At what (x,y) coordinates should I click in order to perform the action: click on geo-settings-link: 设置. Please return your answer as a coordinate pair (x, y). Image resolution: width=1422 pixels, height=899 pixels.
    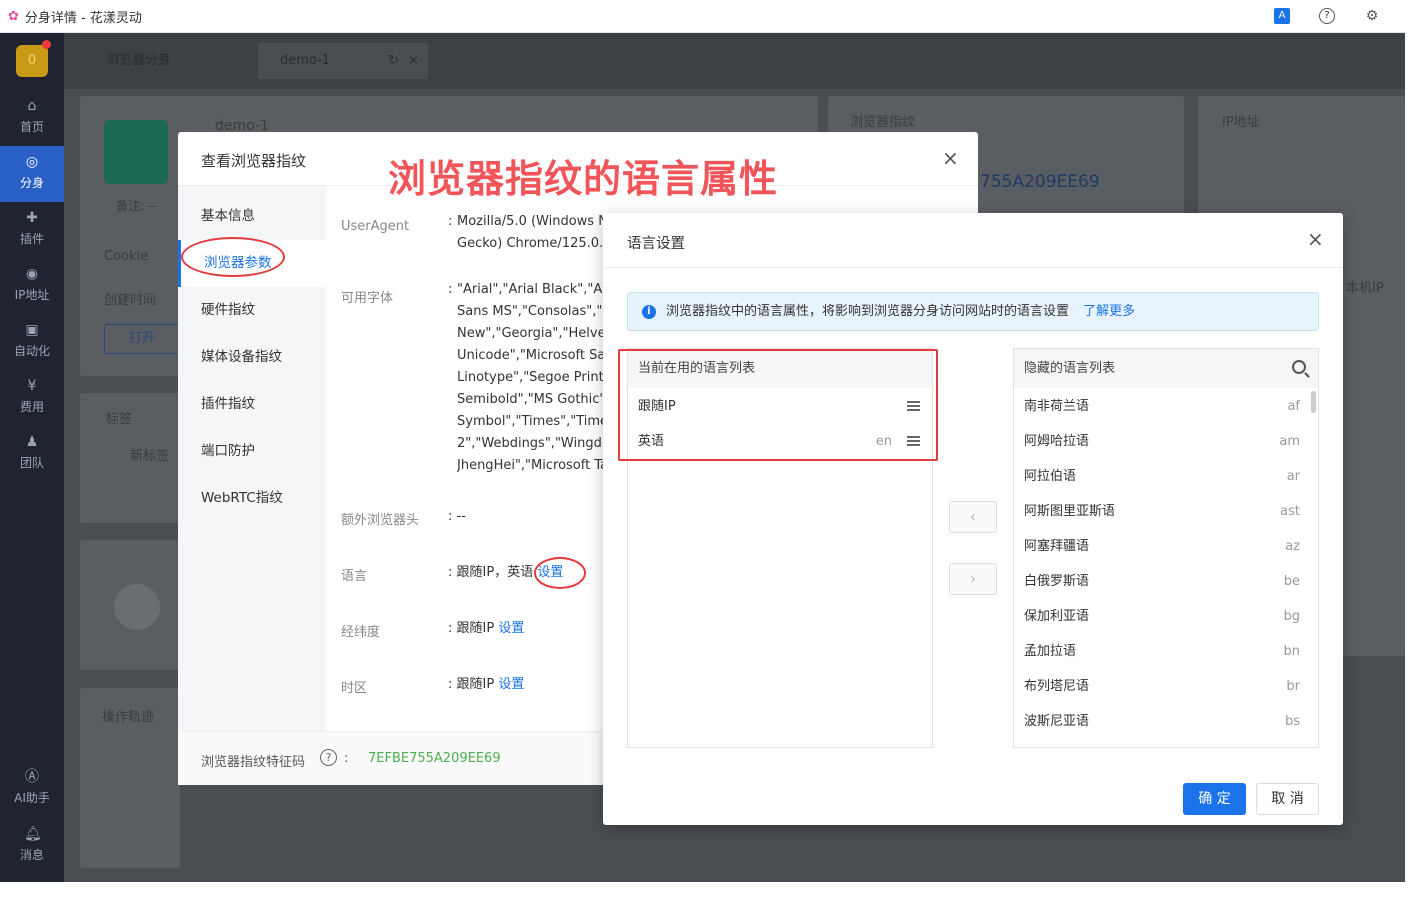
    Looking at the image, I should click on (511, 628).